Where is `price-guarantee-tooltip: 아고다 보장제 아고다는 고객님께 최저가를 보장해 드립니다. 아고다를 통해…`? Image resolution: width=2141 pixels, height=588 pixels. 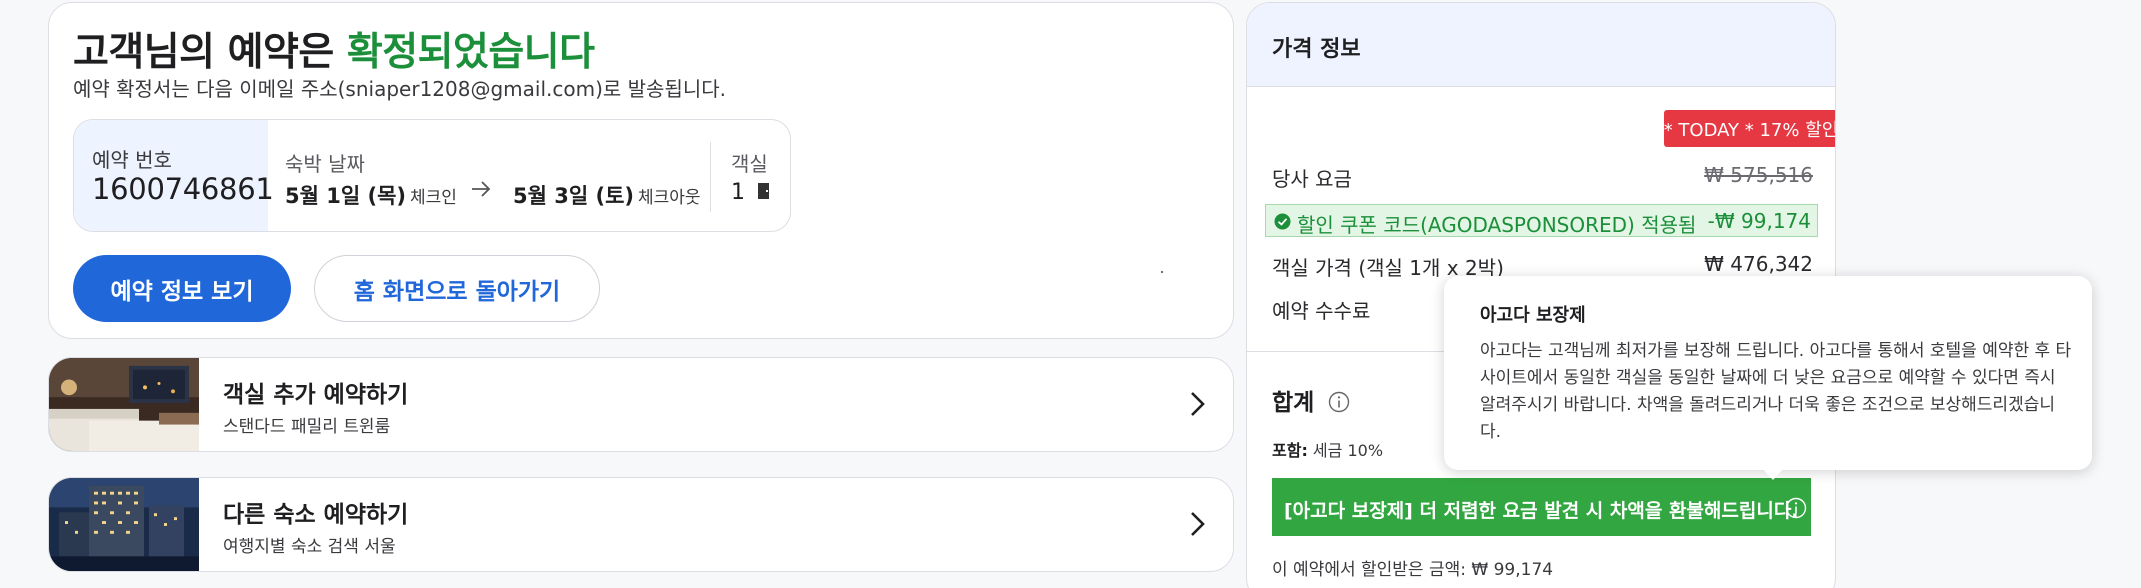 price-guarantee-tooltip: 아고다 보장제 아고다는 고객님께 최저가를 보장해 드립니다. 아고다를 통해… is located at coordinates (1768, 378).